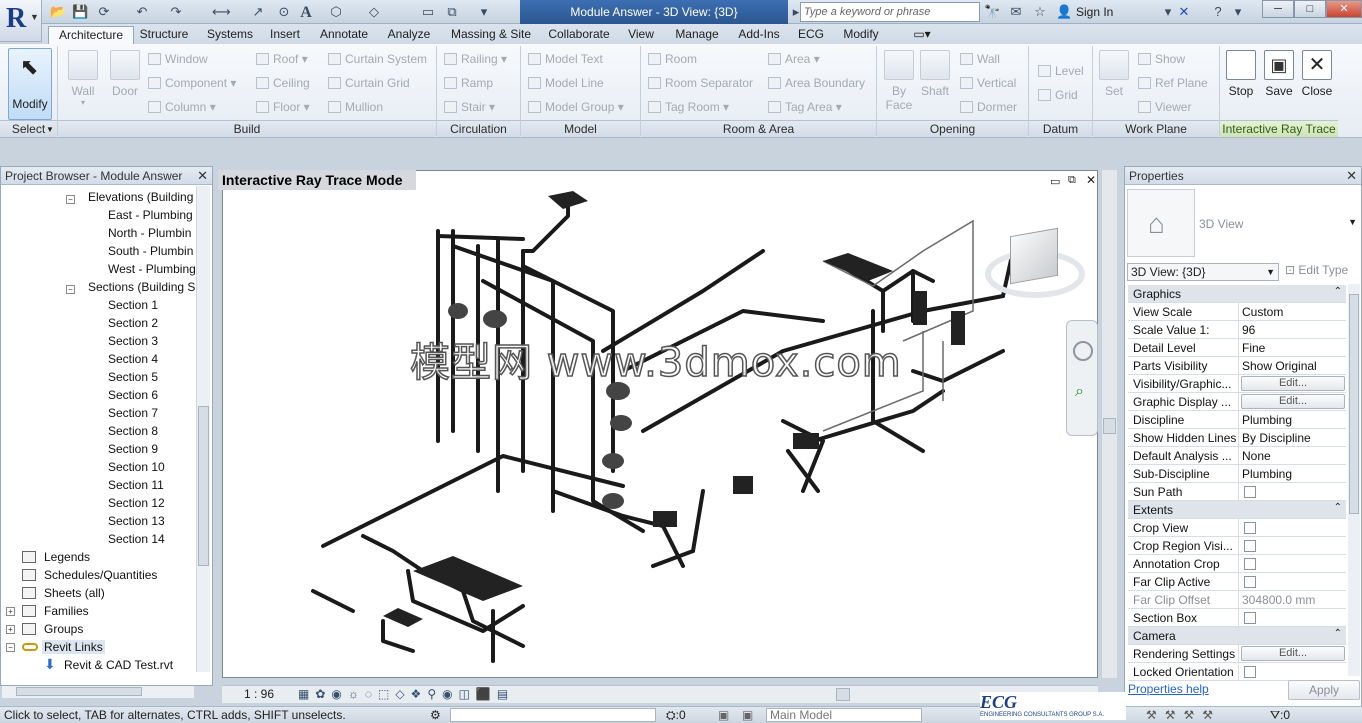 The width and height of the screenshot is (1362, 723). What do you see at coordinates (899, 81) in the screenshot?
I see `by-face-button: By Face` at bounding box center [899, 81].